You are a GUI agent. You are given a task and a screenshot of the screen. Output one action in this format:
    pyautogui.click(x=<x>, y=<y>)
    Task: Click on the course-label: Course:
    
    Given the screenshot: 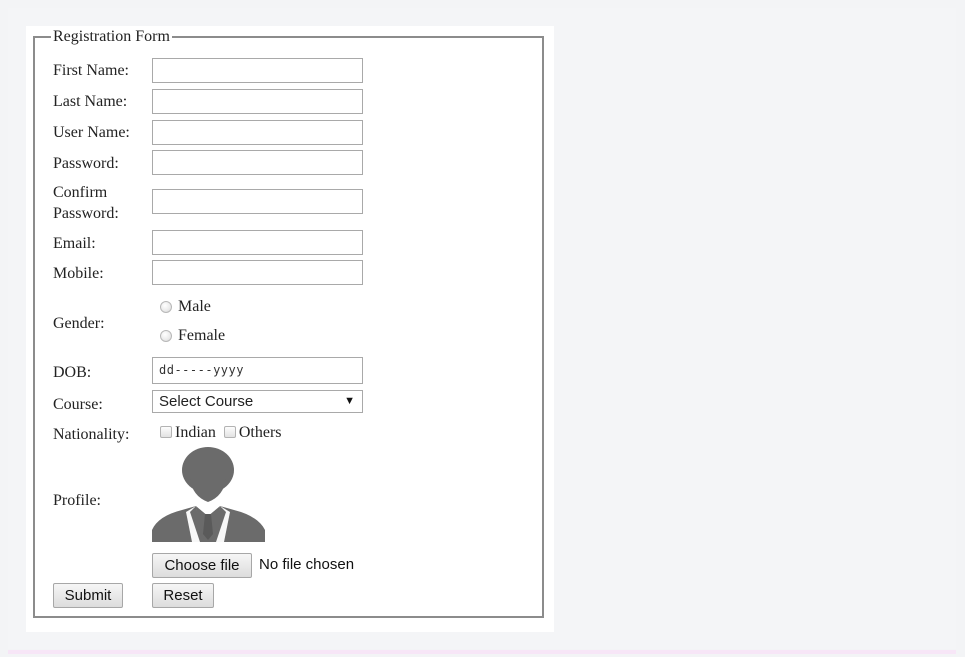 What is the action you would take?
    pyautogui.click(x=78, y=404)
    